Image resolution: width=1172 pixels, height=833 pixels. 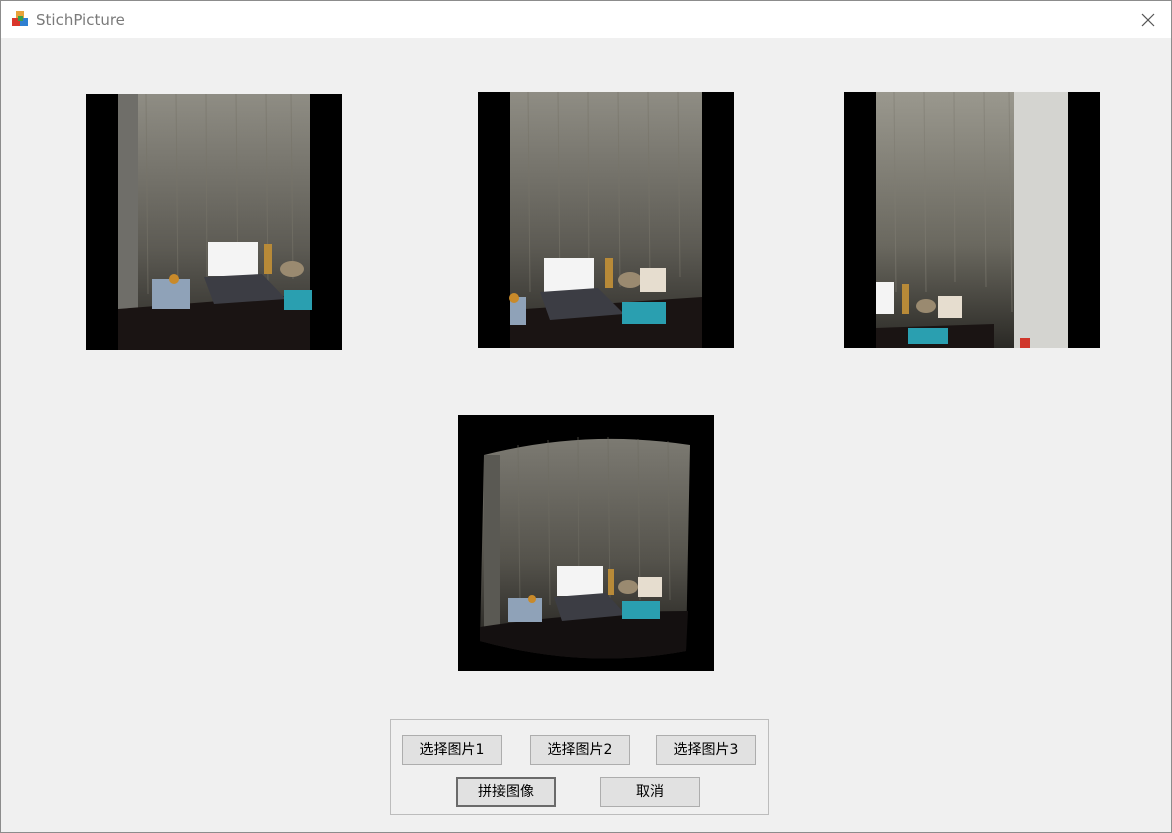 I want to click on stitch-button: 拼接图像, so click(x=506, y=792).